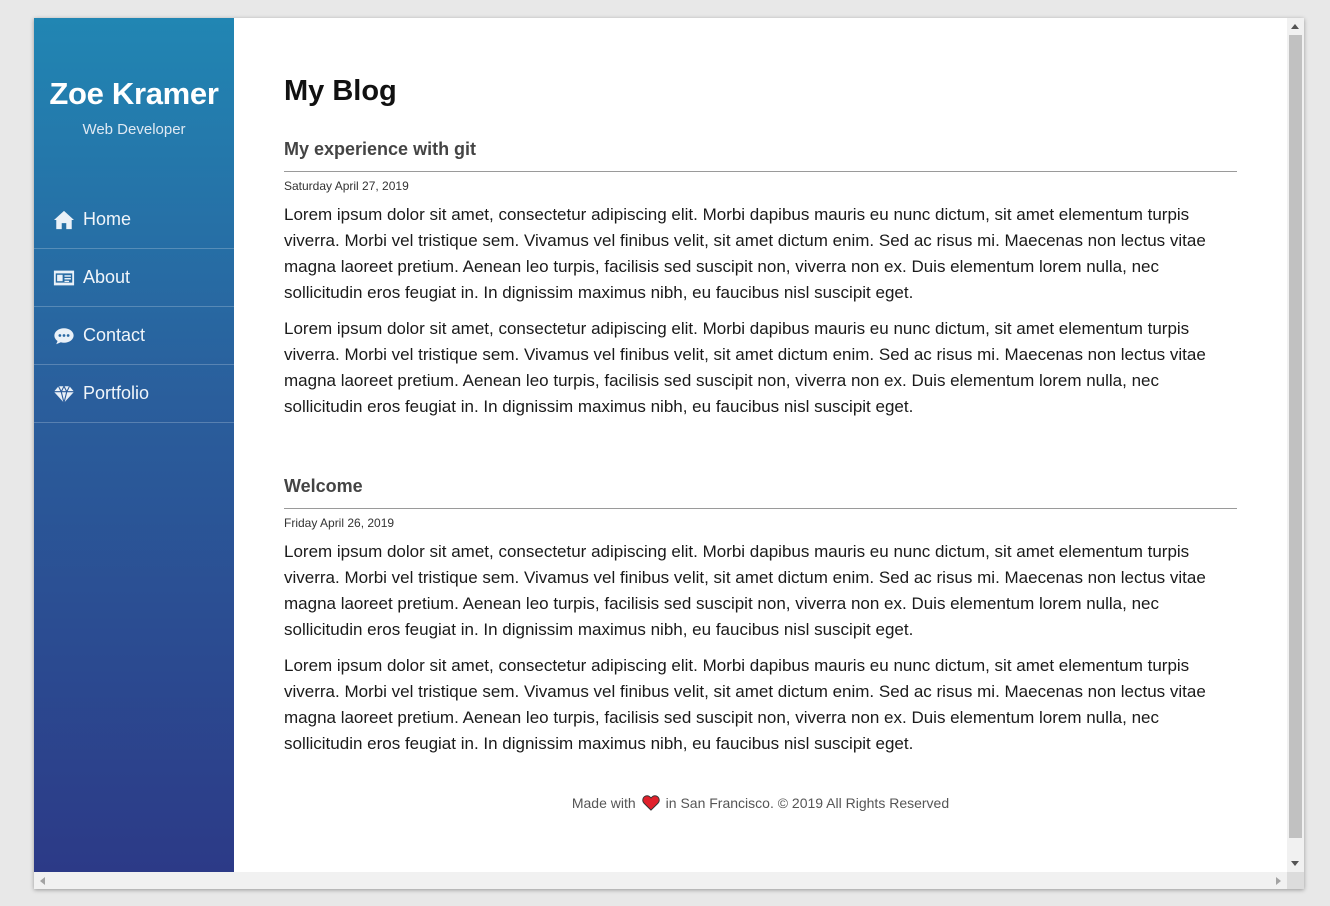  I want to click on scroll-down-arrow-icon, so click(1295, 863).